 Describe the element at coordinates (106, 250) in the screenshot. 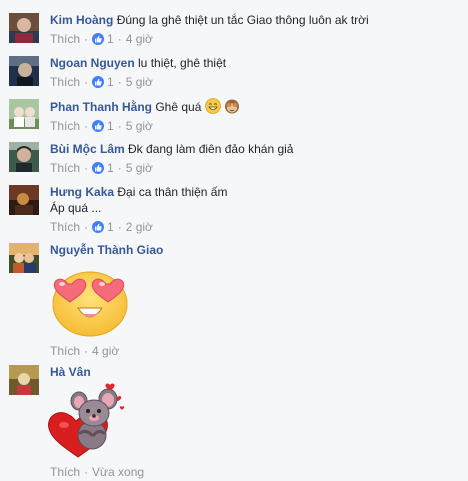

I see `comment-author: Nguyễn Thành Giao` at that location.